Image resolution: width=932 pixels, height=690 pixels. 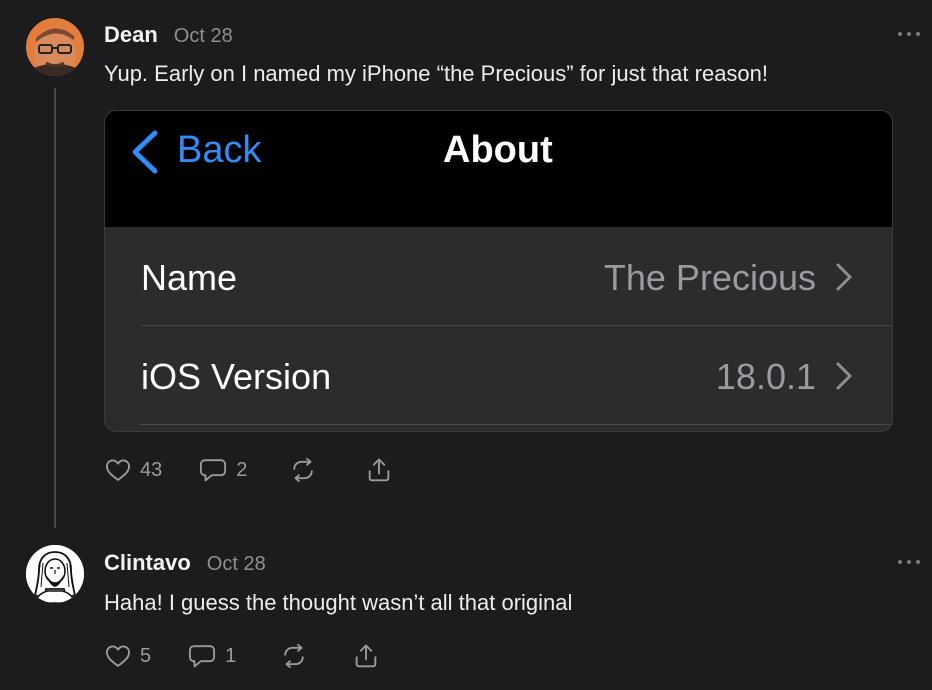 I want to click on comment-meta: Clintavo Oct 28, so click(x=185, y=563).